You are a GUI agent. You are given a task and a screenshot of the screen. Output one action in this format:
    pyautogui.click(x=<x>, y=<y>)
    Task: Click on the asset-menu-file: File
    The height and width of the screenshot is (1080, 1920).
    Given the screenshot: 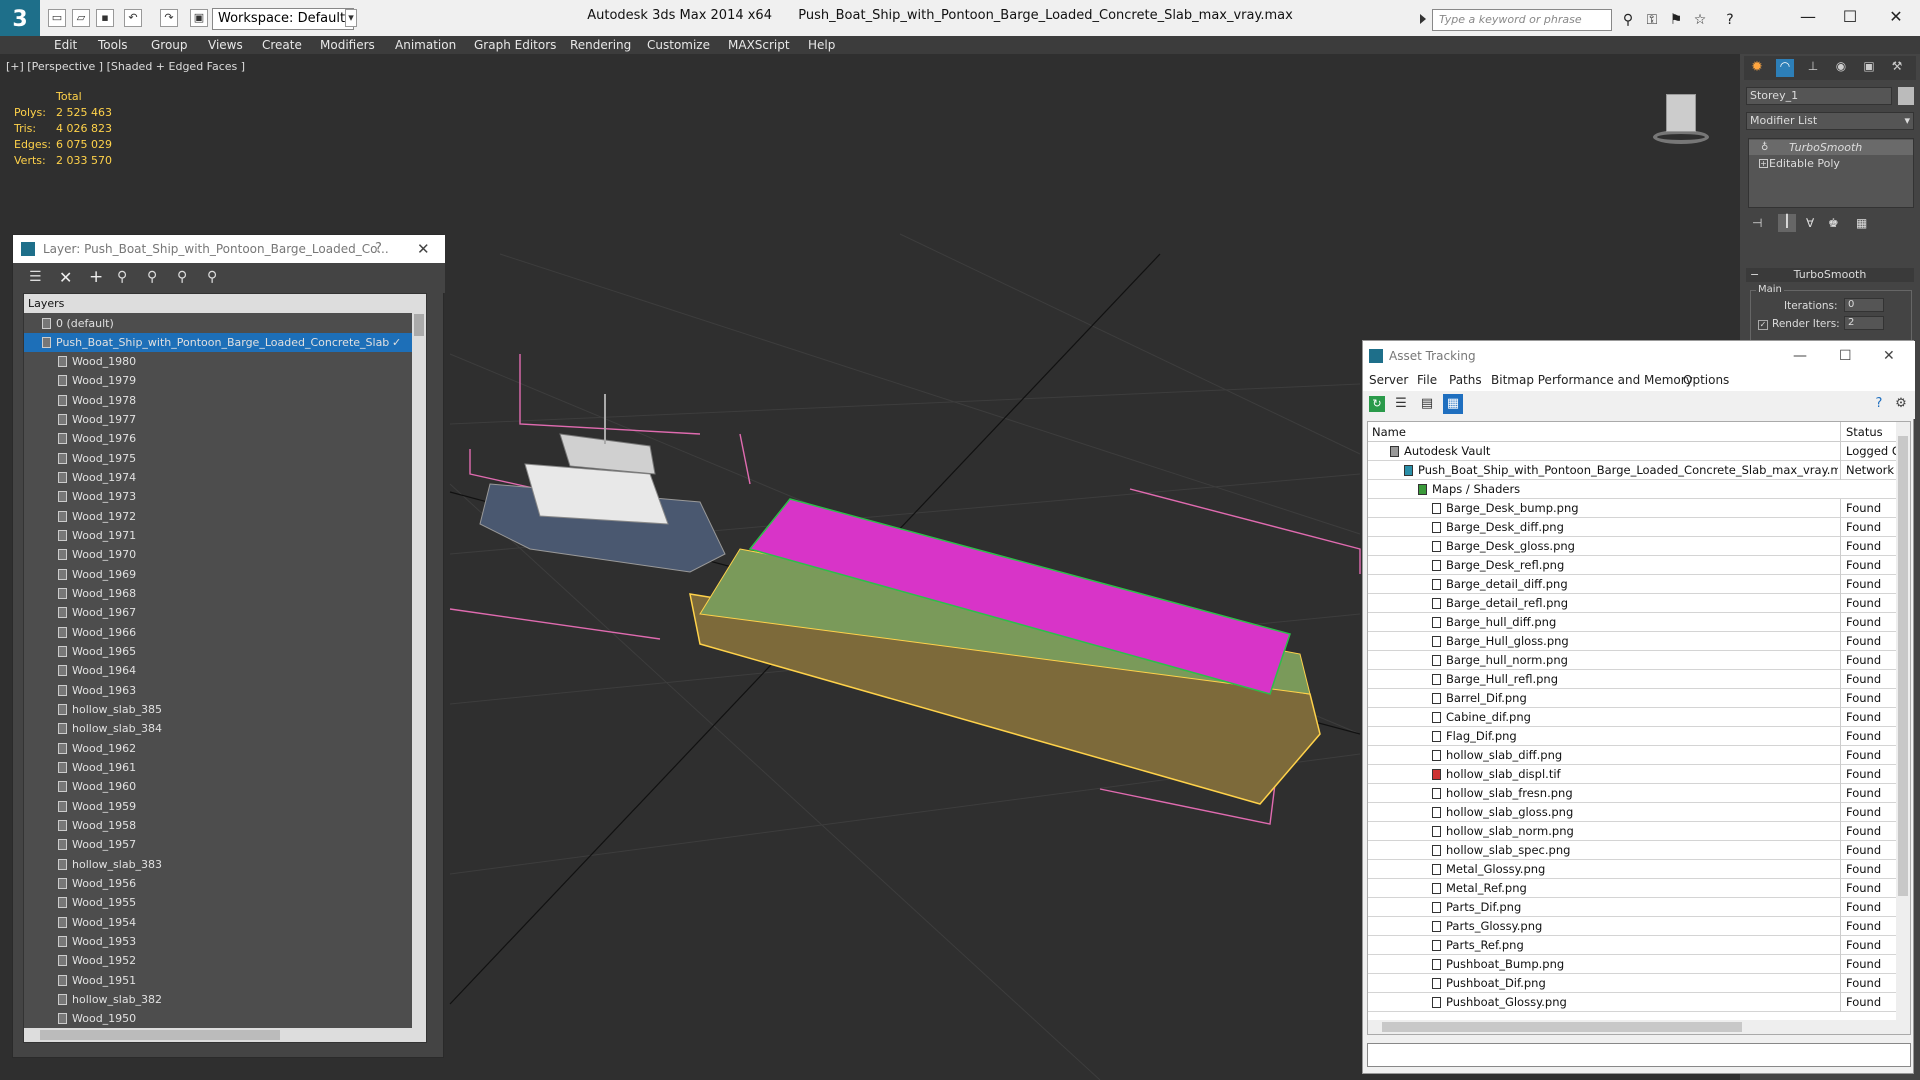 What is the action you would take?
    pyautogui.click(x=1427, y=380)
    